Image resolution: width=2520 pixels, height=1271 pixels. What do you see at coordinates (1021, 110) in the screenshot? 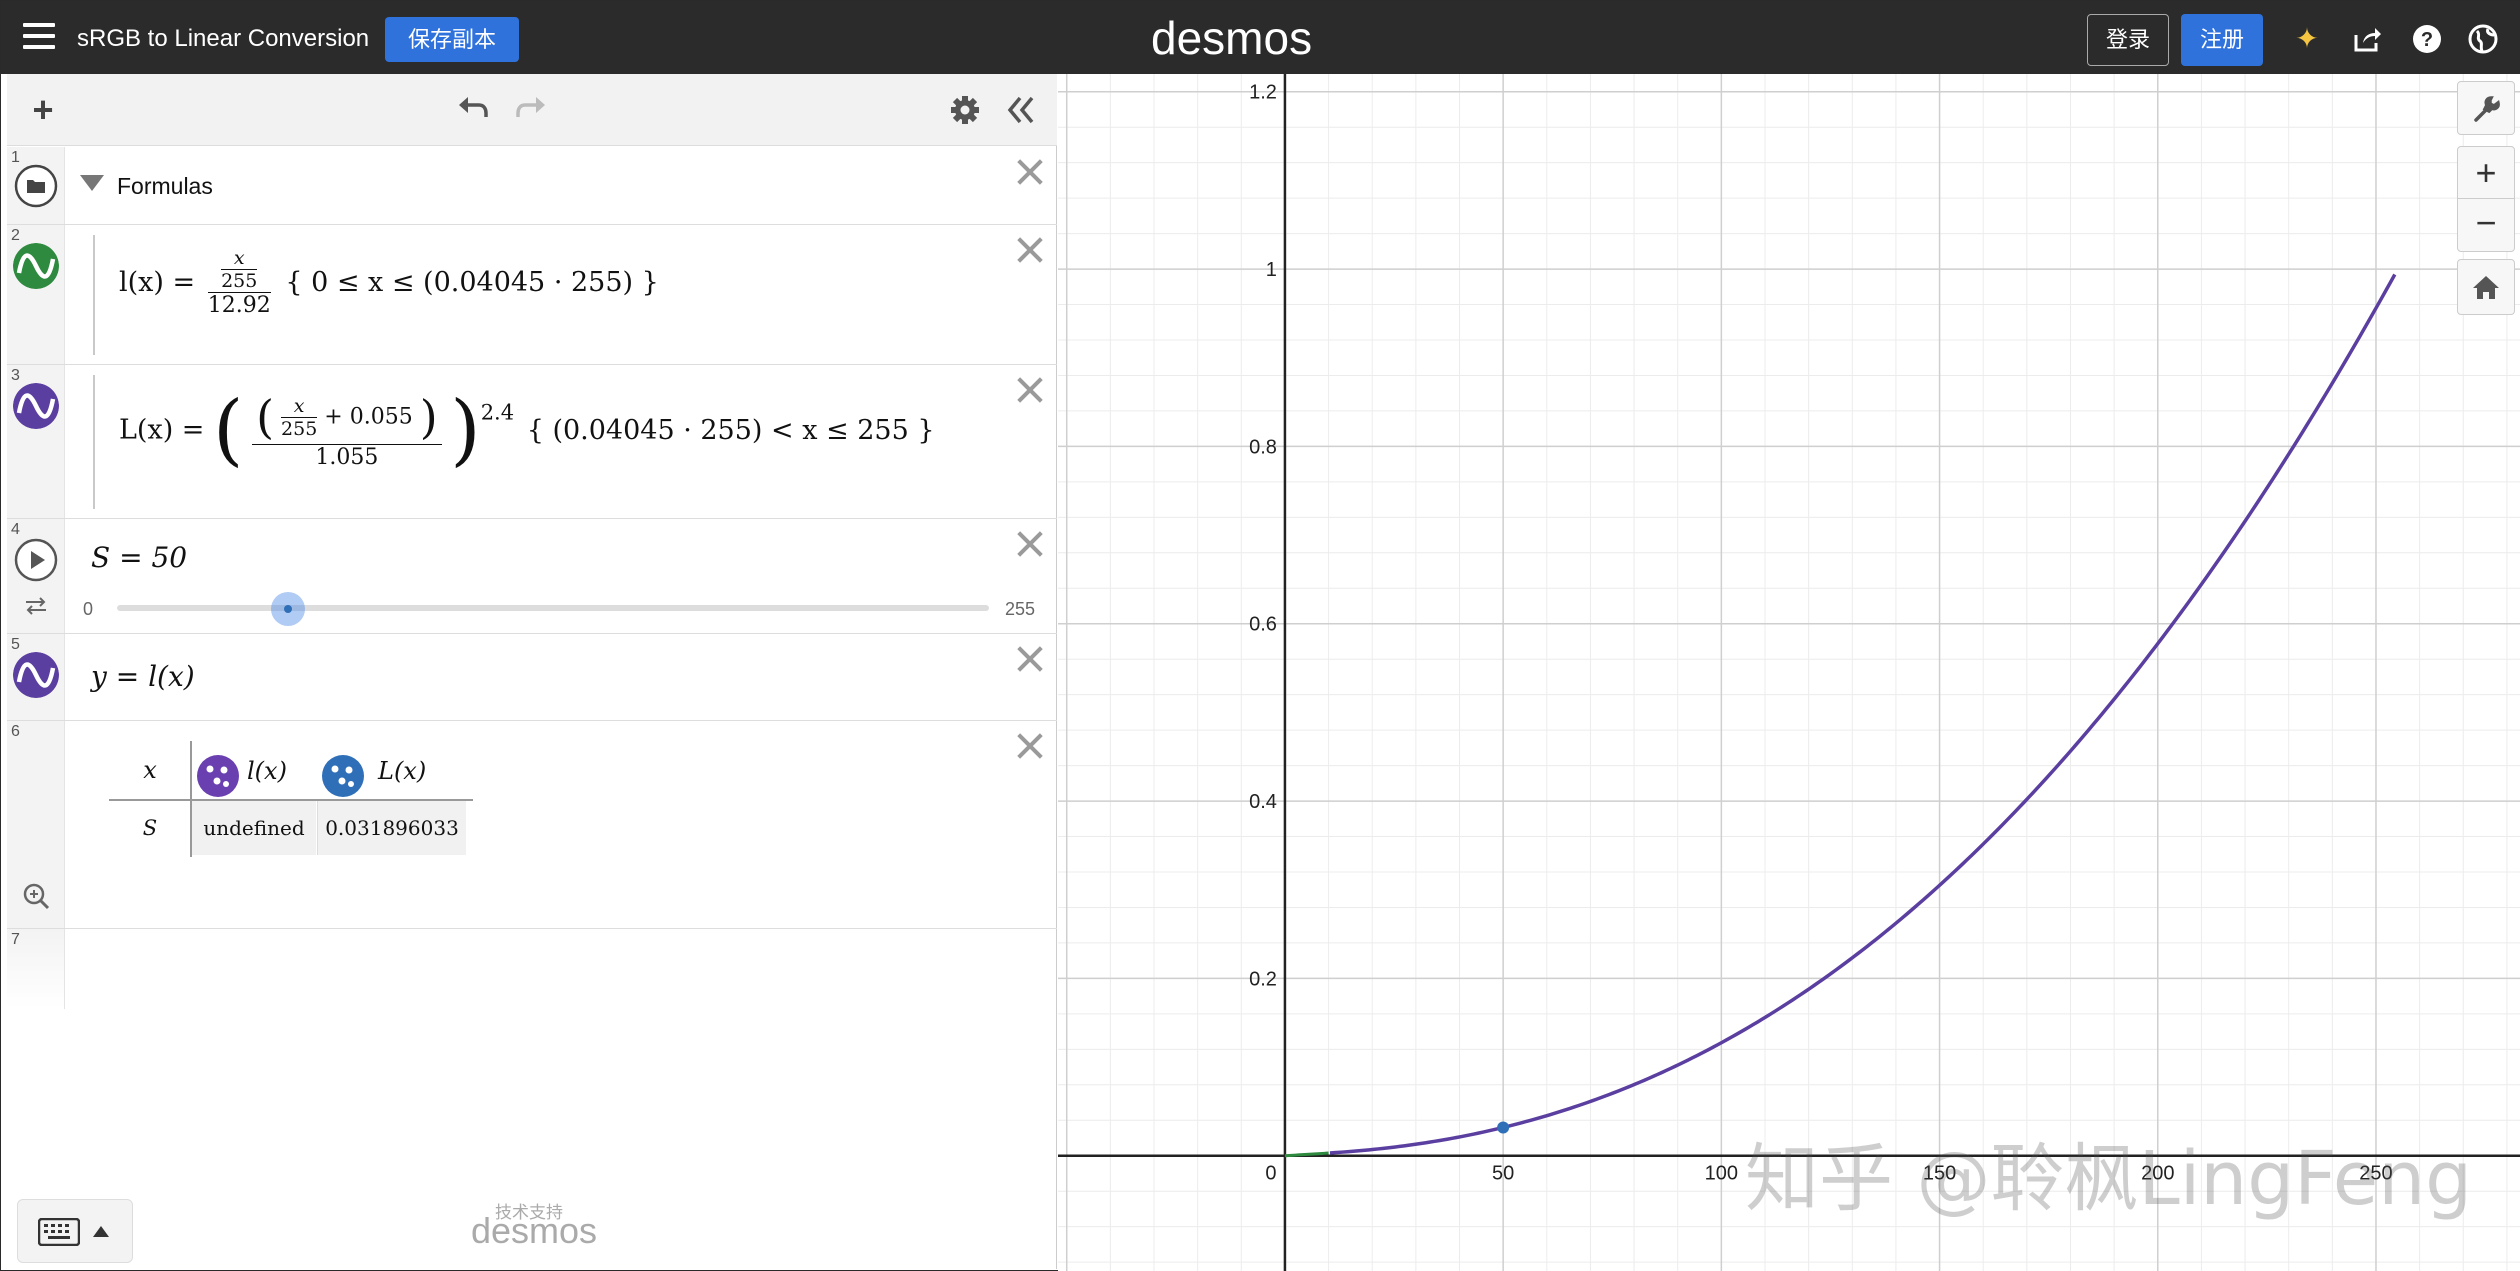
I see `collapse-panel-icon` at bounding box center [1021, 110].